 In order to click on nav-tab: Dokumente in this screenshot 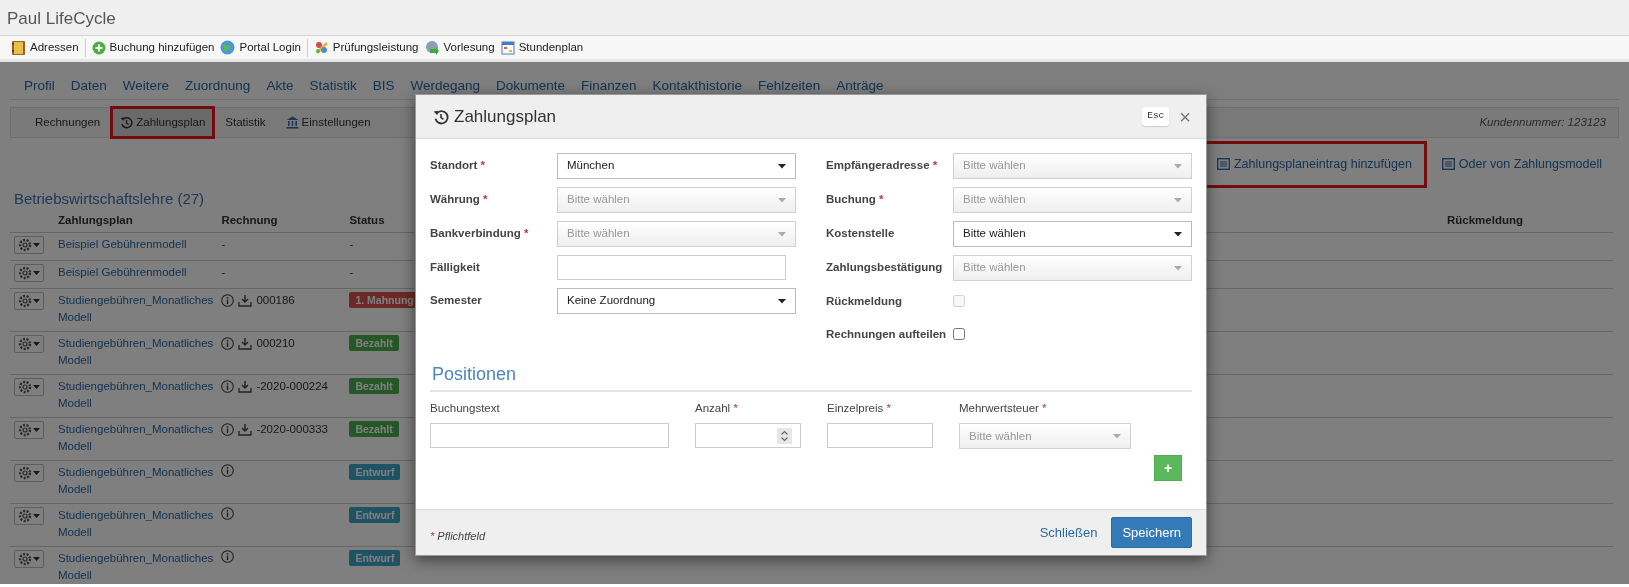, I will do `click(531, 86)`.